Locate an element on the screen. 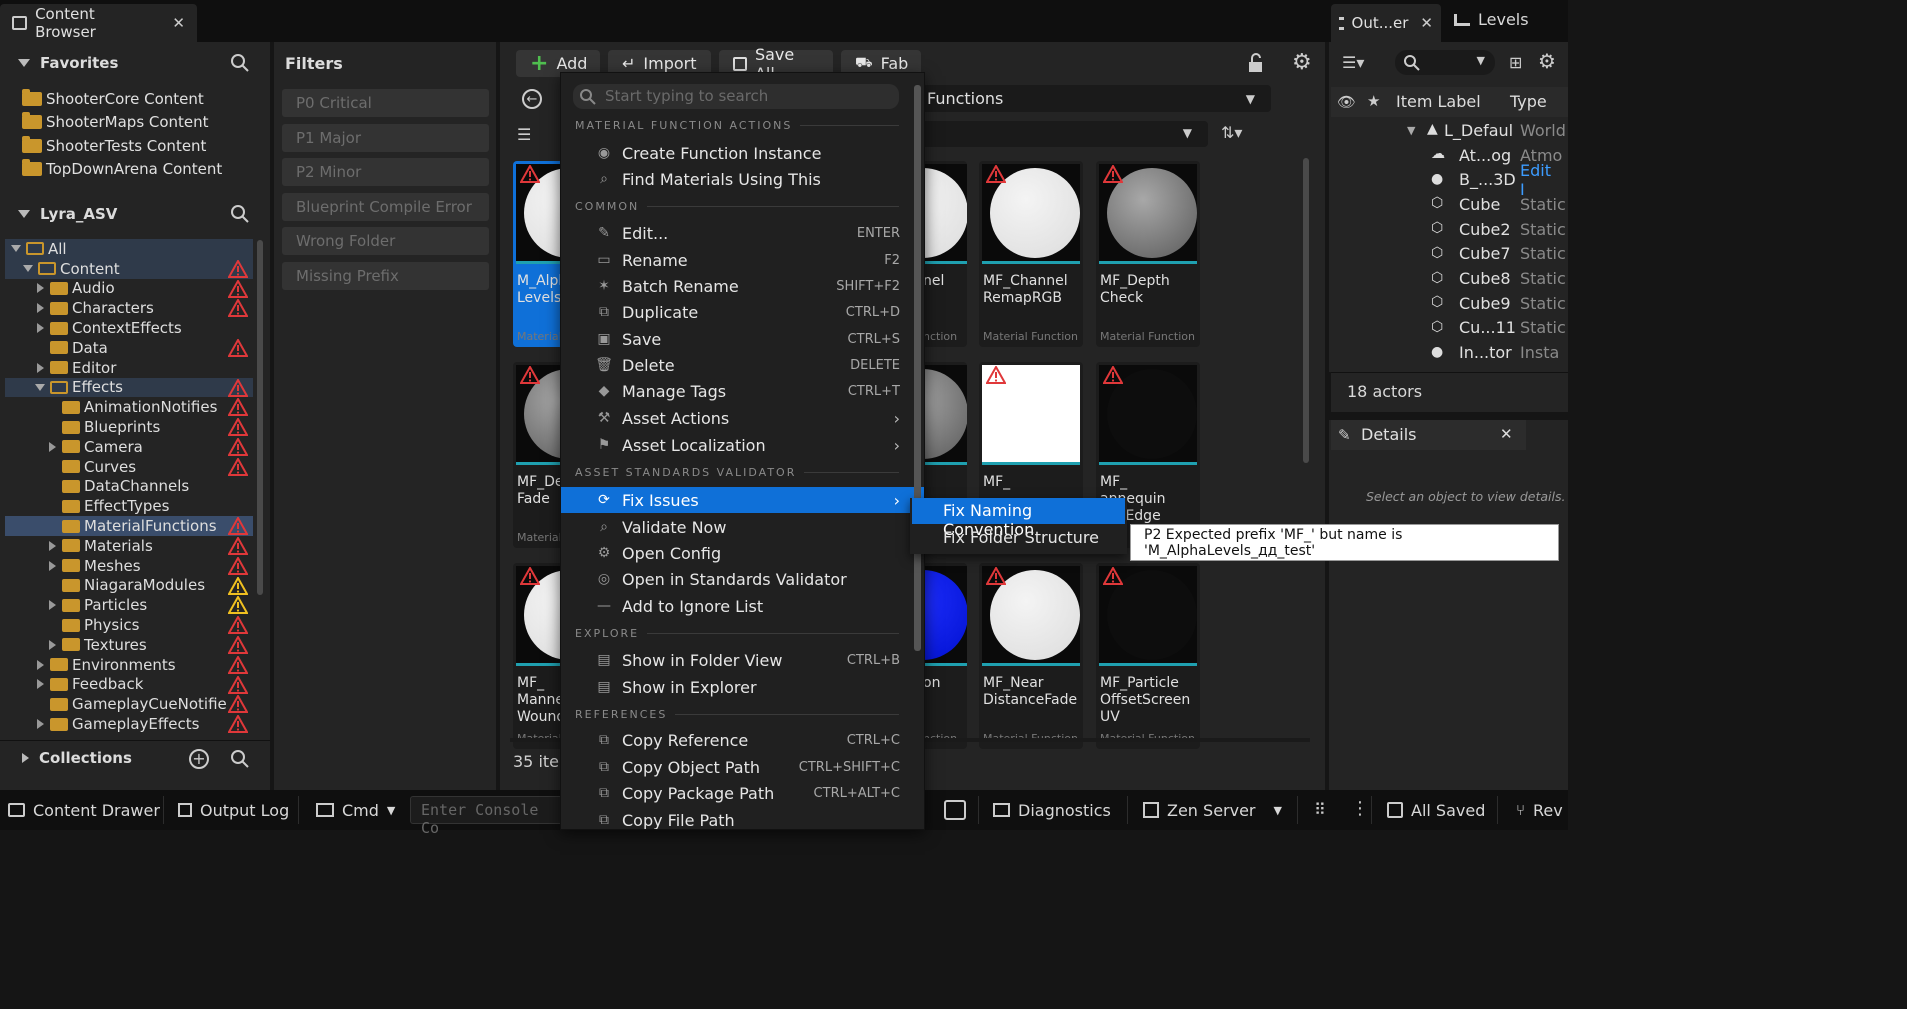 Image resolution: width=1907 pixels, height=1009 pixels. menu-item-validate-now: ⌕ Validate Now is located at coordinates (742, 527).